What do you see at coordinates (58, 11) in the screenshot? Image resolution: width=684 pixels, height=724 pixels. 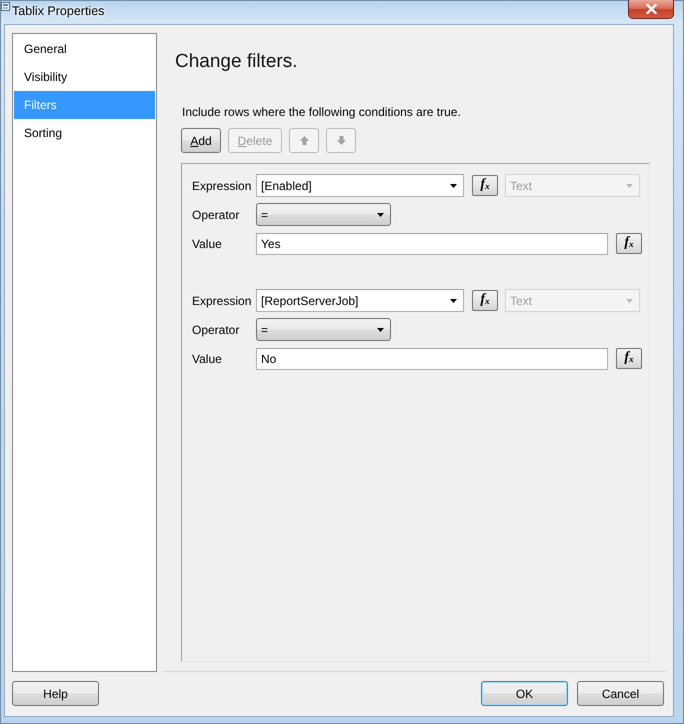 I see `window-title: Tablix Properties` at bounding box center [58, 11].